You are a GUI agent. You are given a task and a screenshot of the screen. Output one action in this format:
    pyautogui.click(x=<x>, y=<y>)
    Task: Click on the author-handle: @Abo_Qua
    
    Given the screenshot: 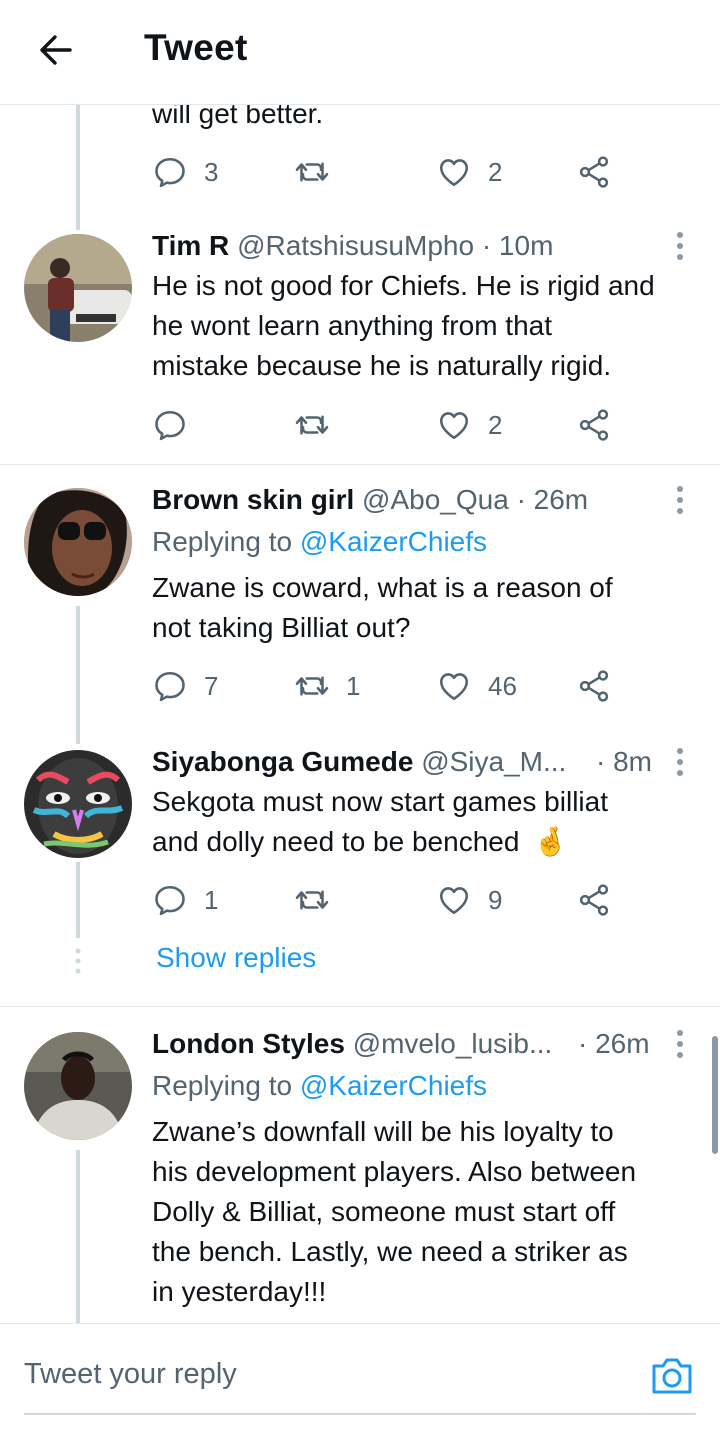 What is the action you would take?
    pyautogui.click(x=435, y=499)
    